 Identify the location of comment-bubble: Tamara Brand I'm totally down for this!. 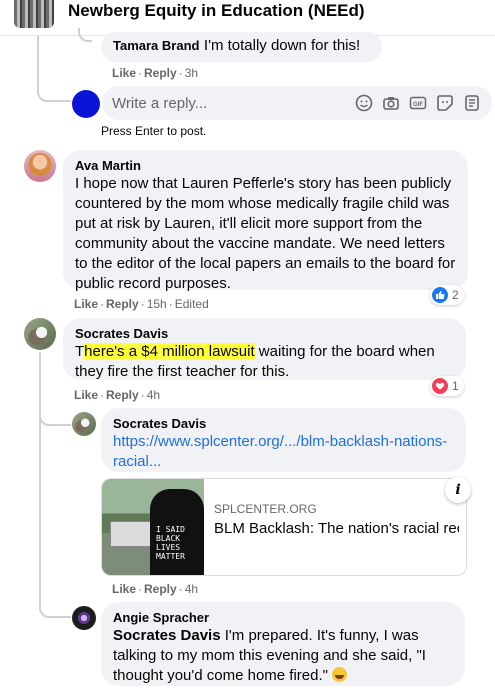
(241, 47).